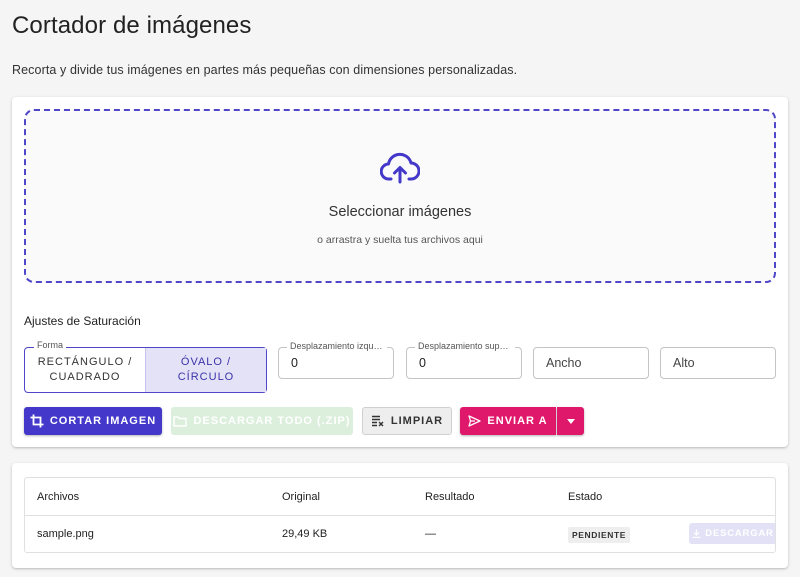 This screenshot has height=577, width=800. I want to click on download-icon, so click(696, 533).